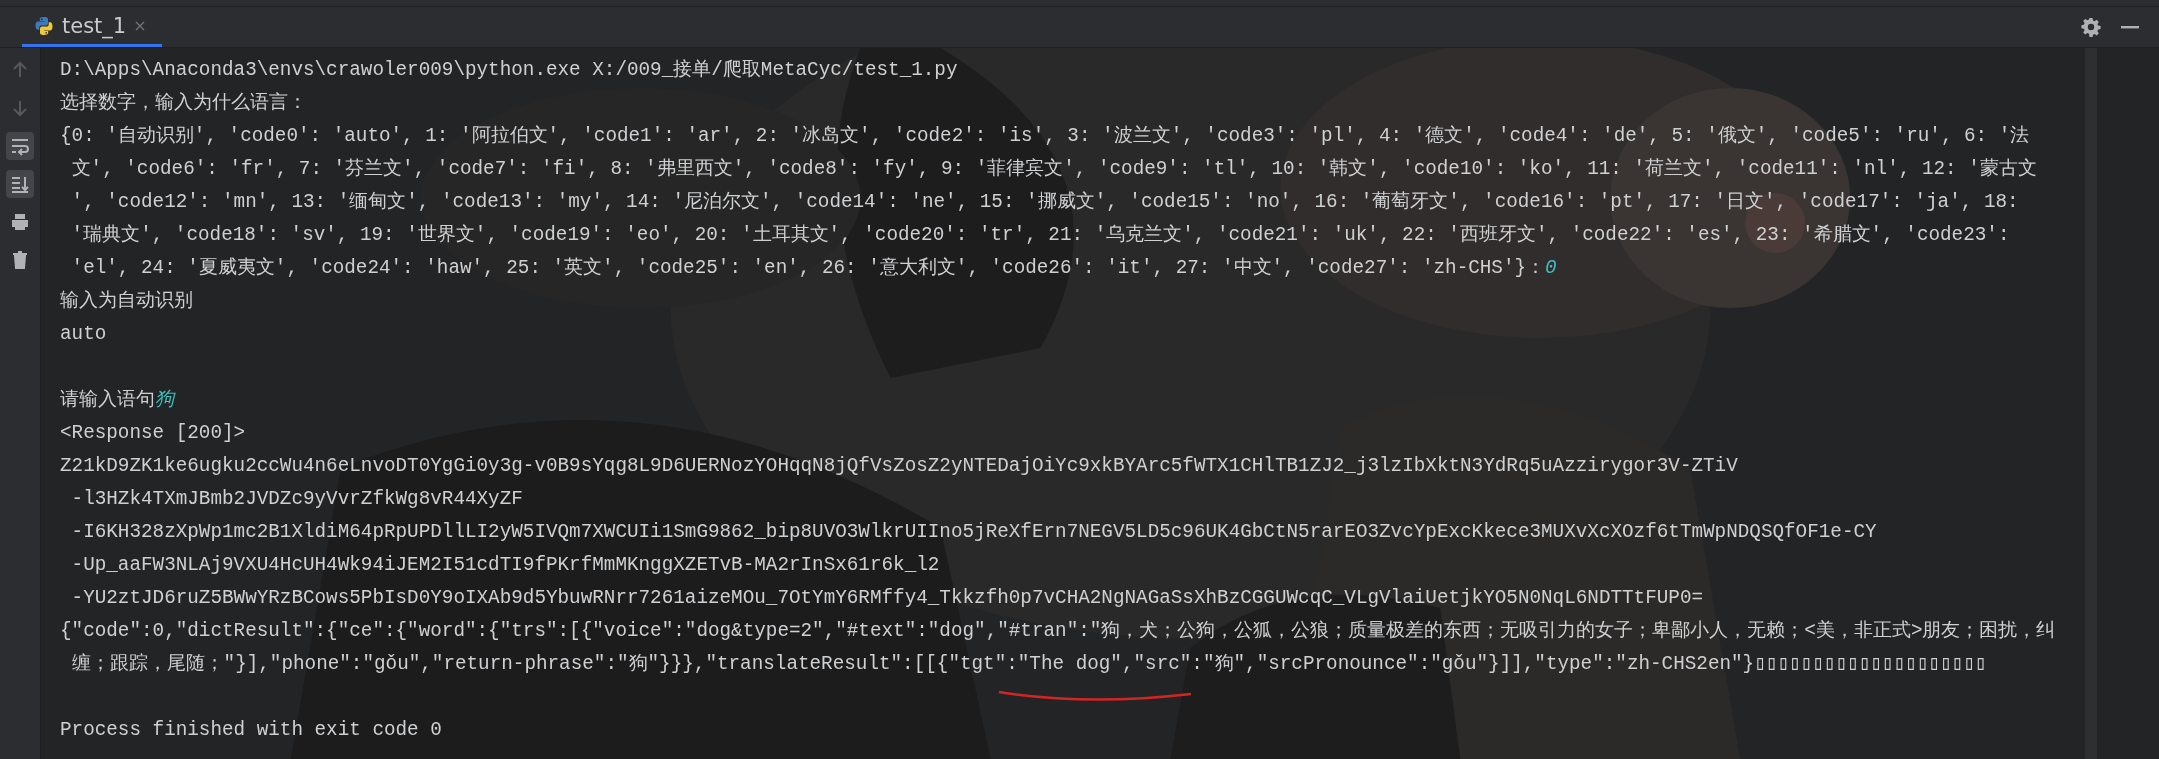 This screenshot has height=759, width=2159. I want to click on console-output-line: <Response [200]>, so click(153, 433).